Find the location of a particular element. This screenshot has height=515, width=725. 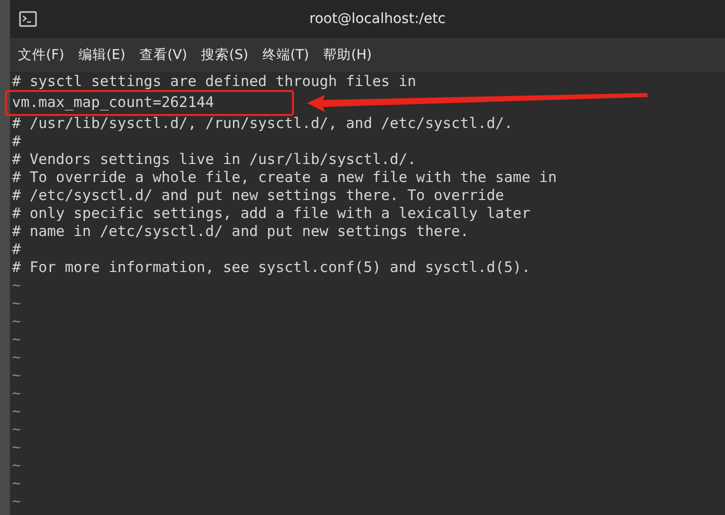

window-title: root@localhost:/etc is located at coordinates (377, 19).